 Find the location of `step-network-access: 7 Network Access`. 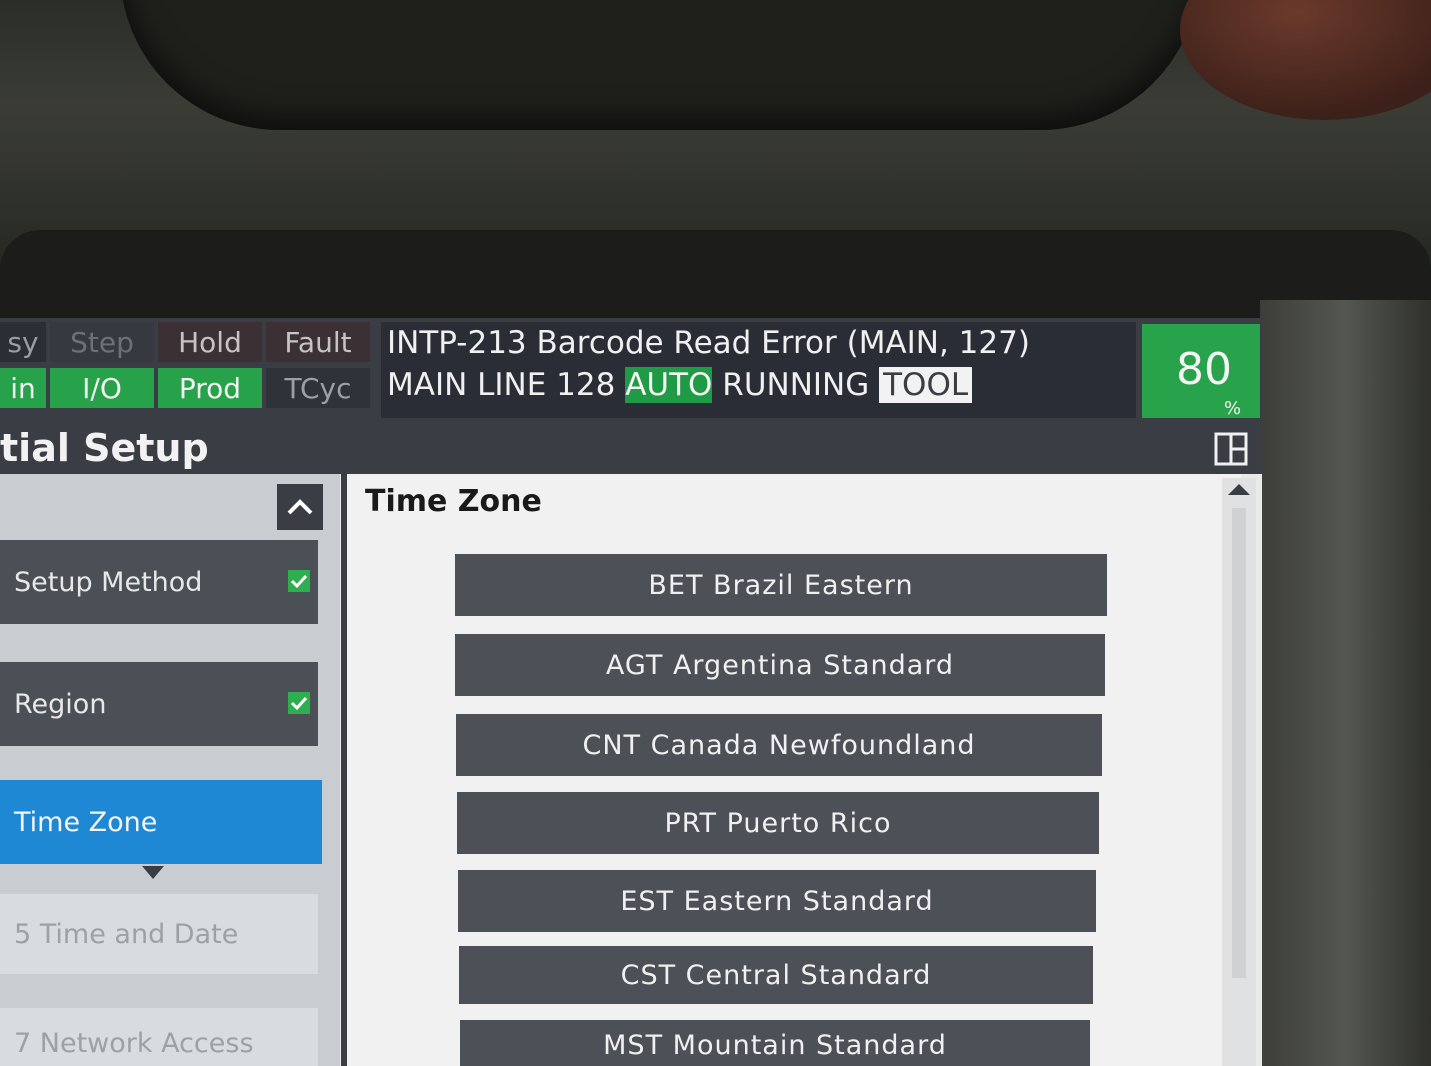

step-network-access: 7 Network Access is located at coordinates (159, 1037).